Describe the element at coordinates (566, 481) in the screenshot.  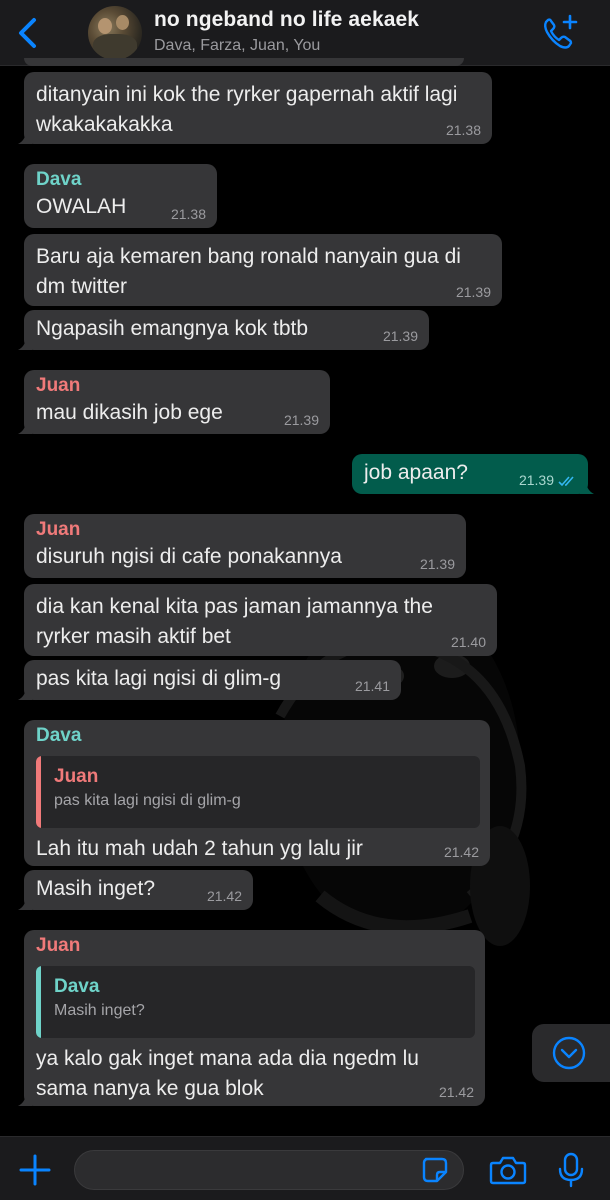
I see `read-ticks-icon` at that location.